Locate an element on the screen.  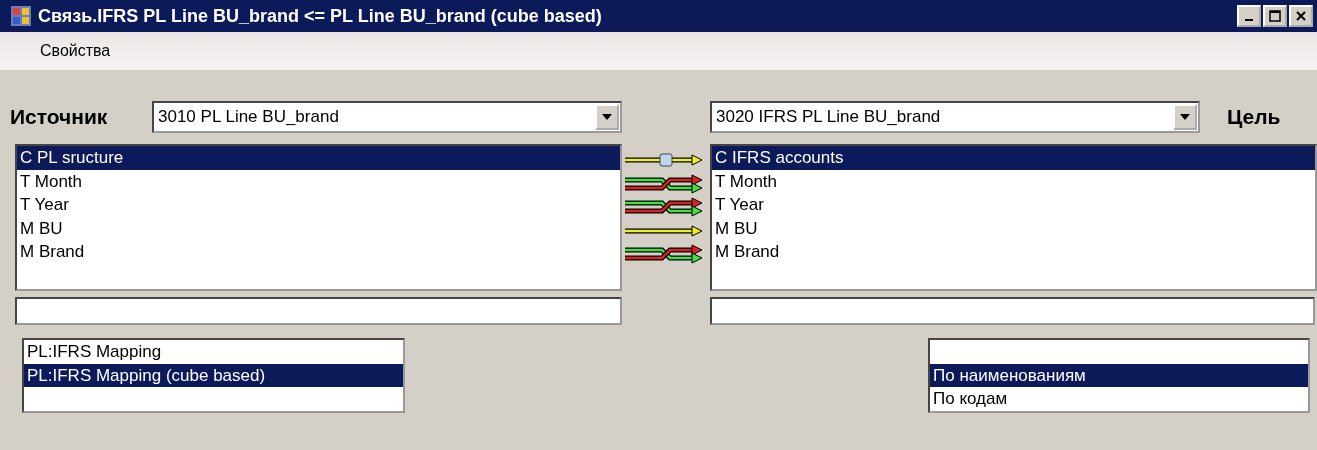
close-icon is located at coordinates (1301, 16).